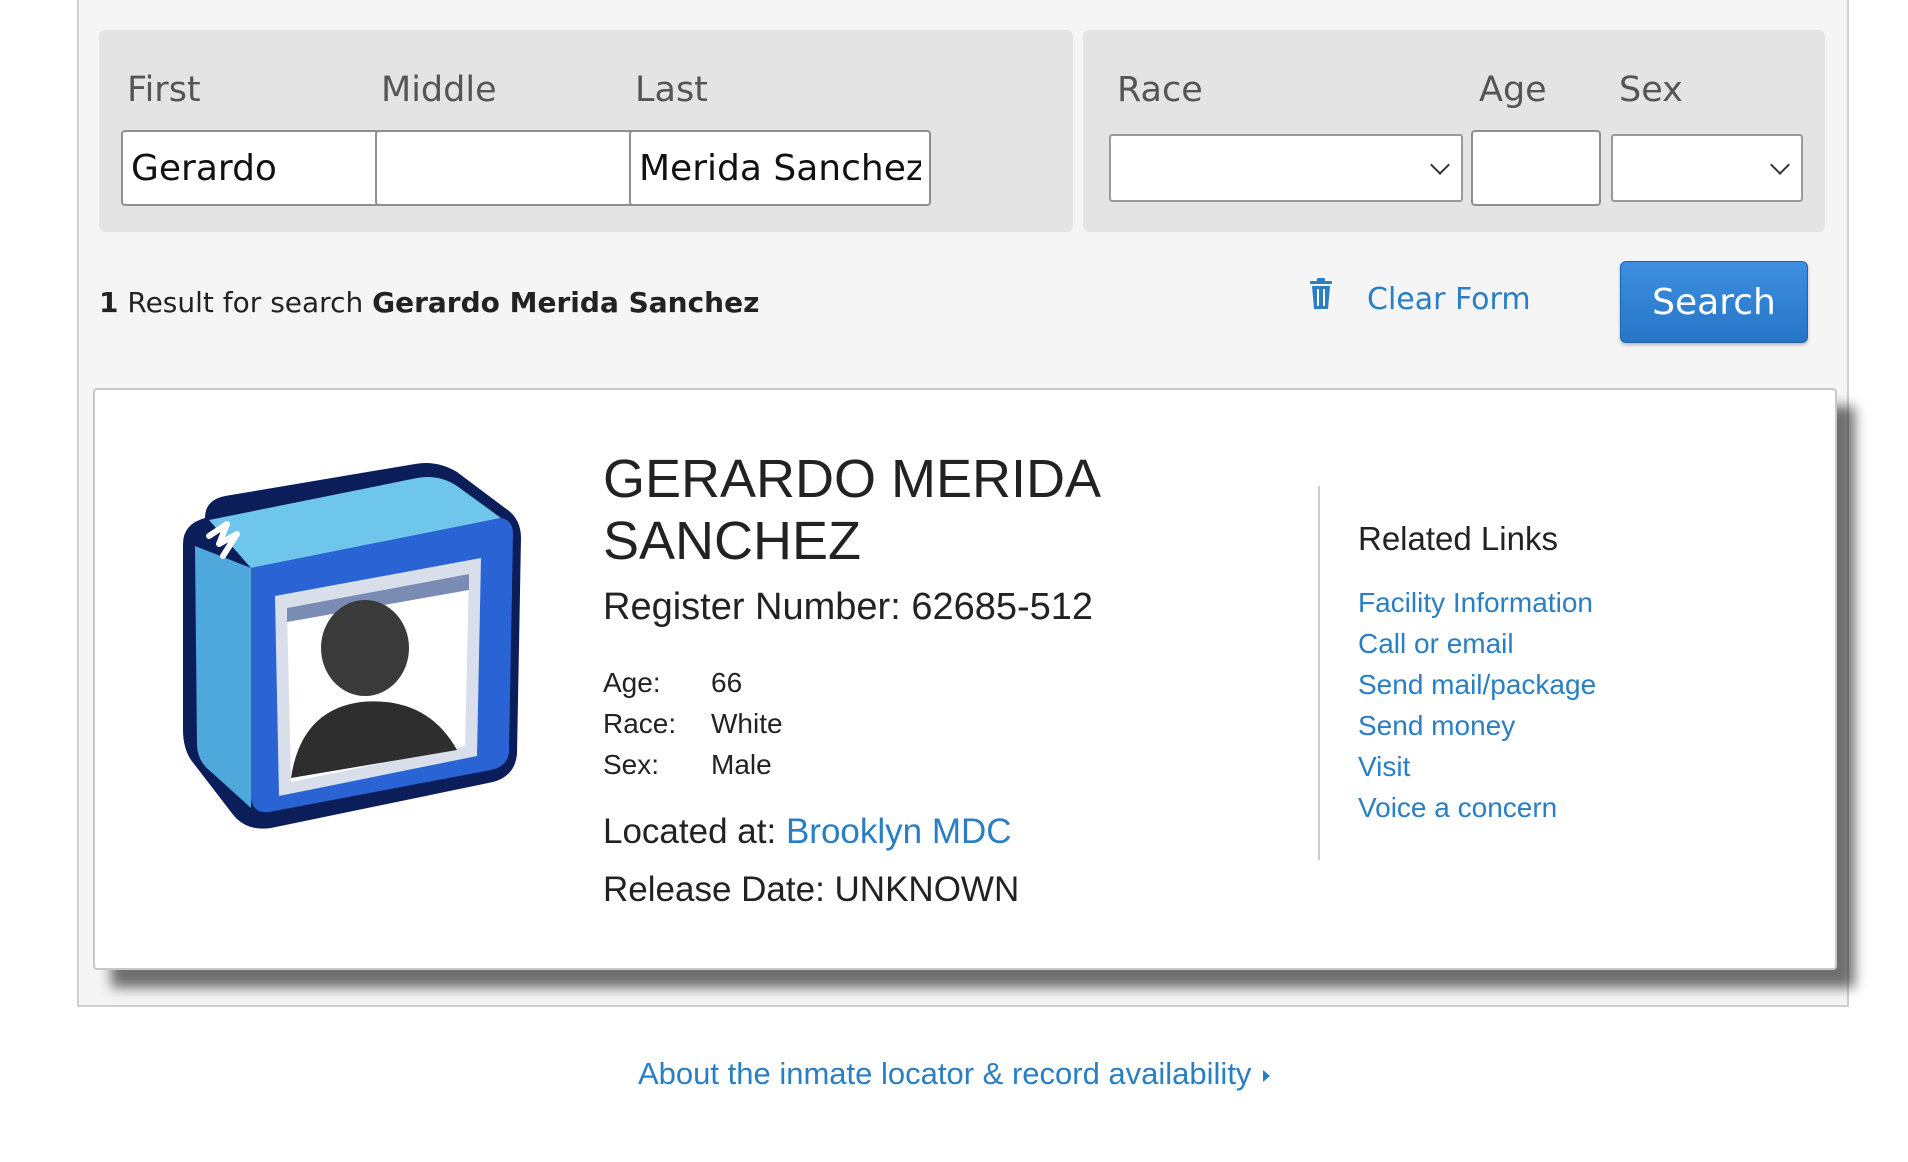 This screenshot has height=1162, width=1908. What do you see at coordinates (693, 682) in the screenshot?
I see `detail-row-age: Age: 66` at bounding box center [693, 682].